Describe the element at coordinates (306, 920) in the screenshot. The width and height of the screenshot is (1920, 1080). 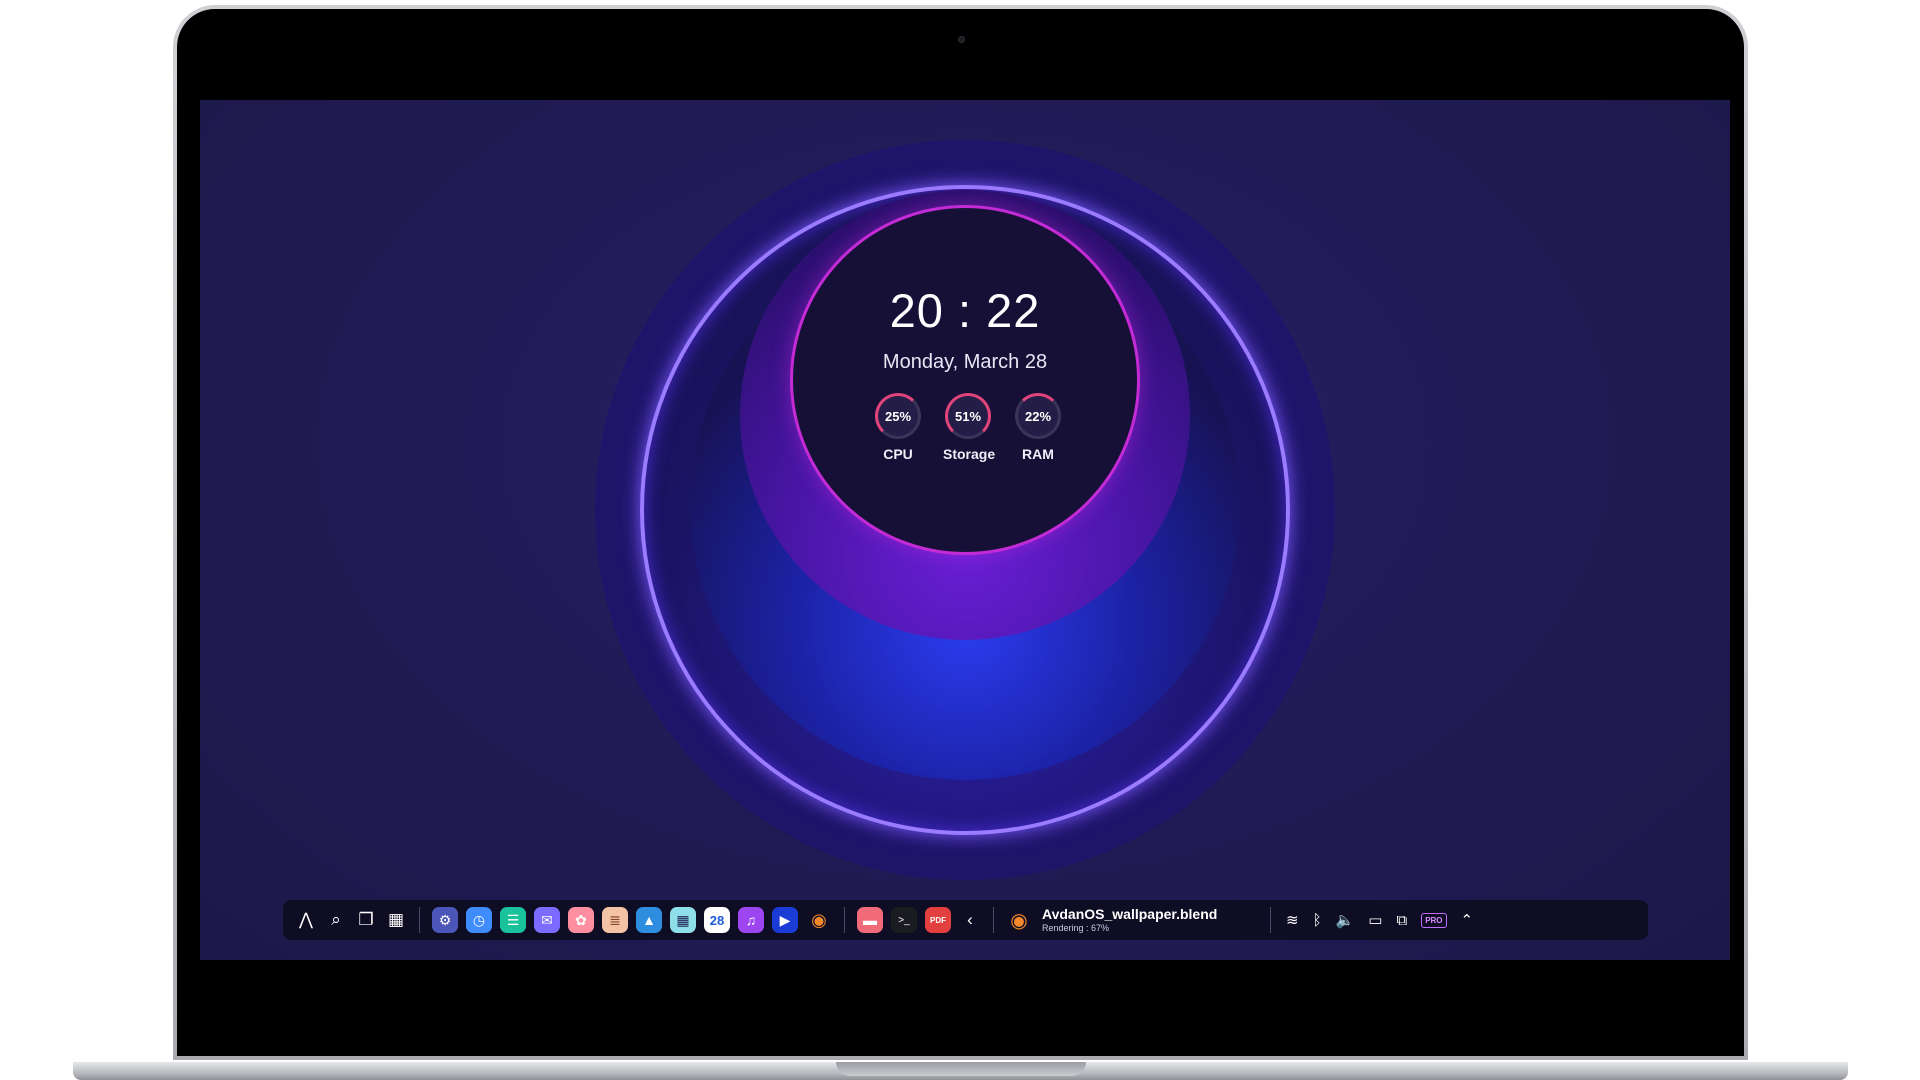
I see `avdan-logo-icon: ⋀` at that location.